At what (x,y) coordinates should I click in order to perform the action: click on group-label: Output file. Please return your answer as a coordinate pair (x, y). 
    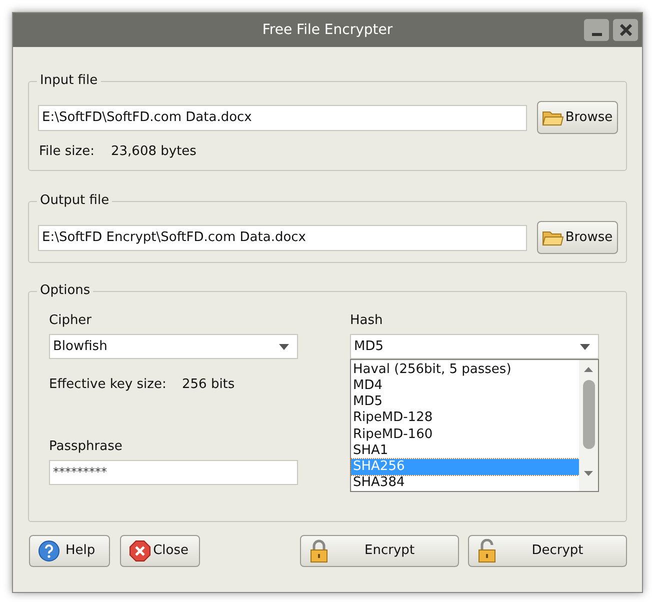
    Looking at the image, I should click on (74, 201).